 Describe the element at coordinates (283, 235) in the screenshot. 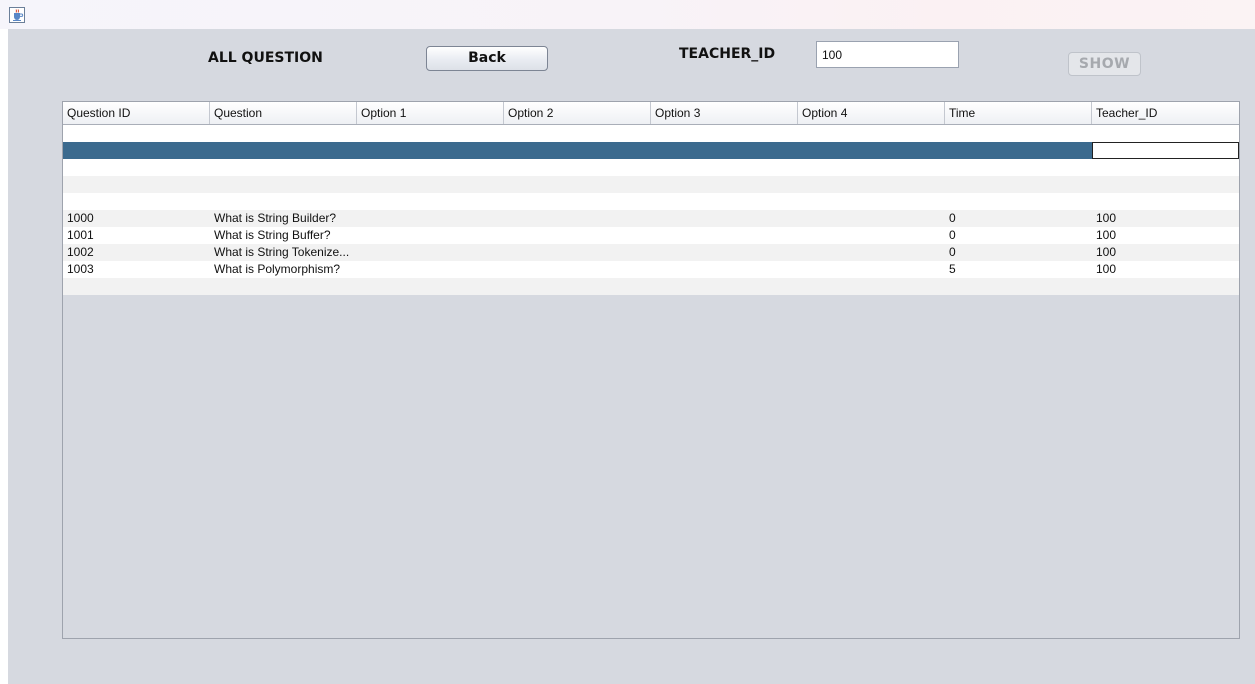

I see `table-cell: What is String Buffer?` at that location.